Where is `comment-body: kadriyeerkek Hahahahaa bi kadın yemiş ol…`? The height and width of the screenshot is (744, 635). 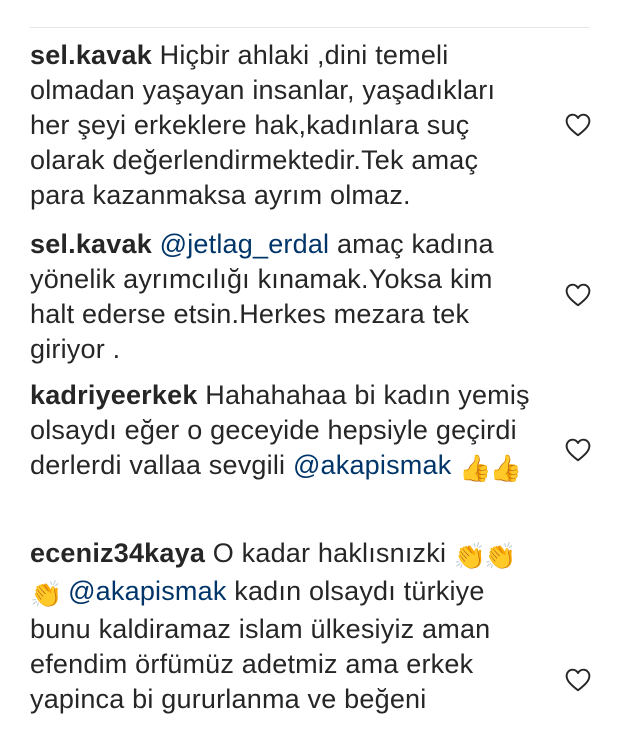
comment-body: kadriyeerkek Hahahahaa bi kadın yemiş ol… is located at coordinates (280, 432).